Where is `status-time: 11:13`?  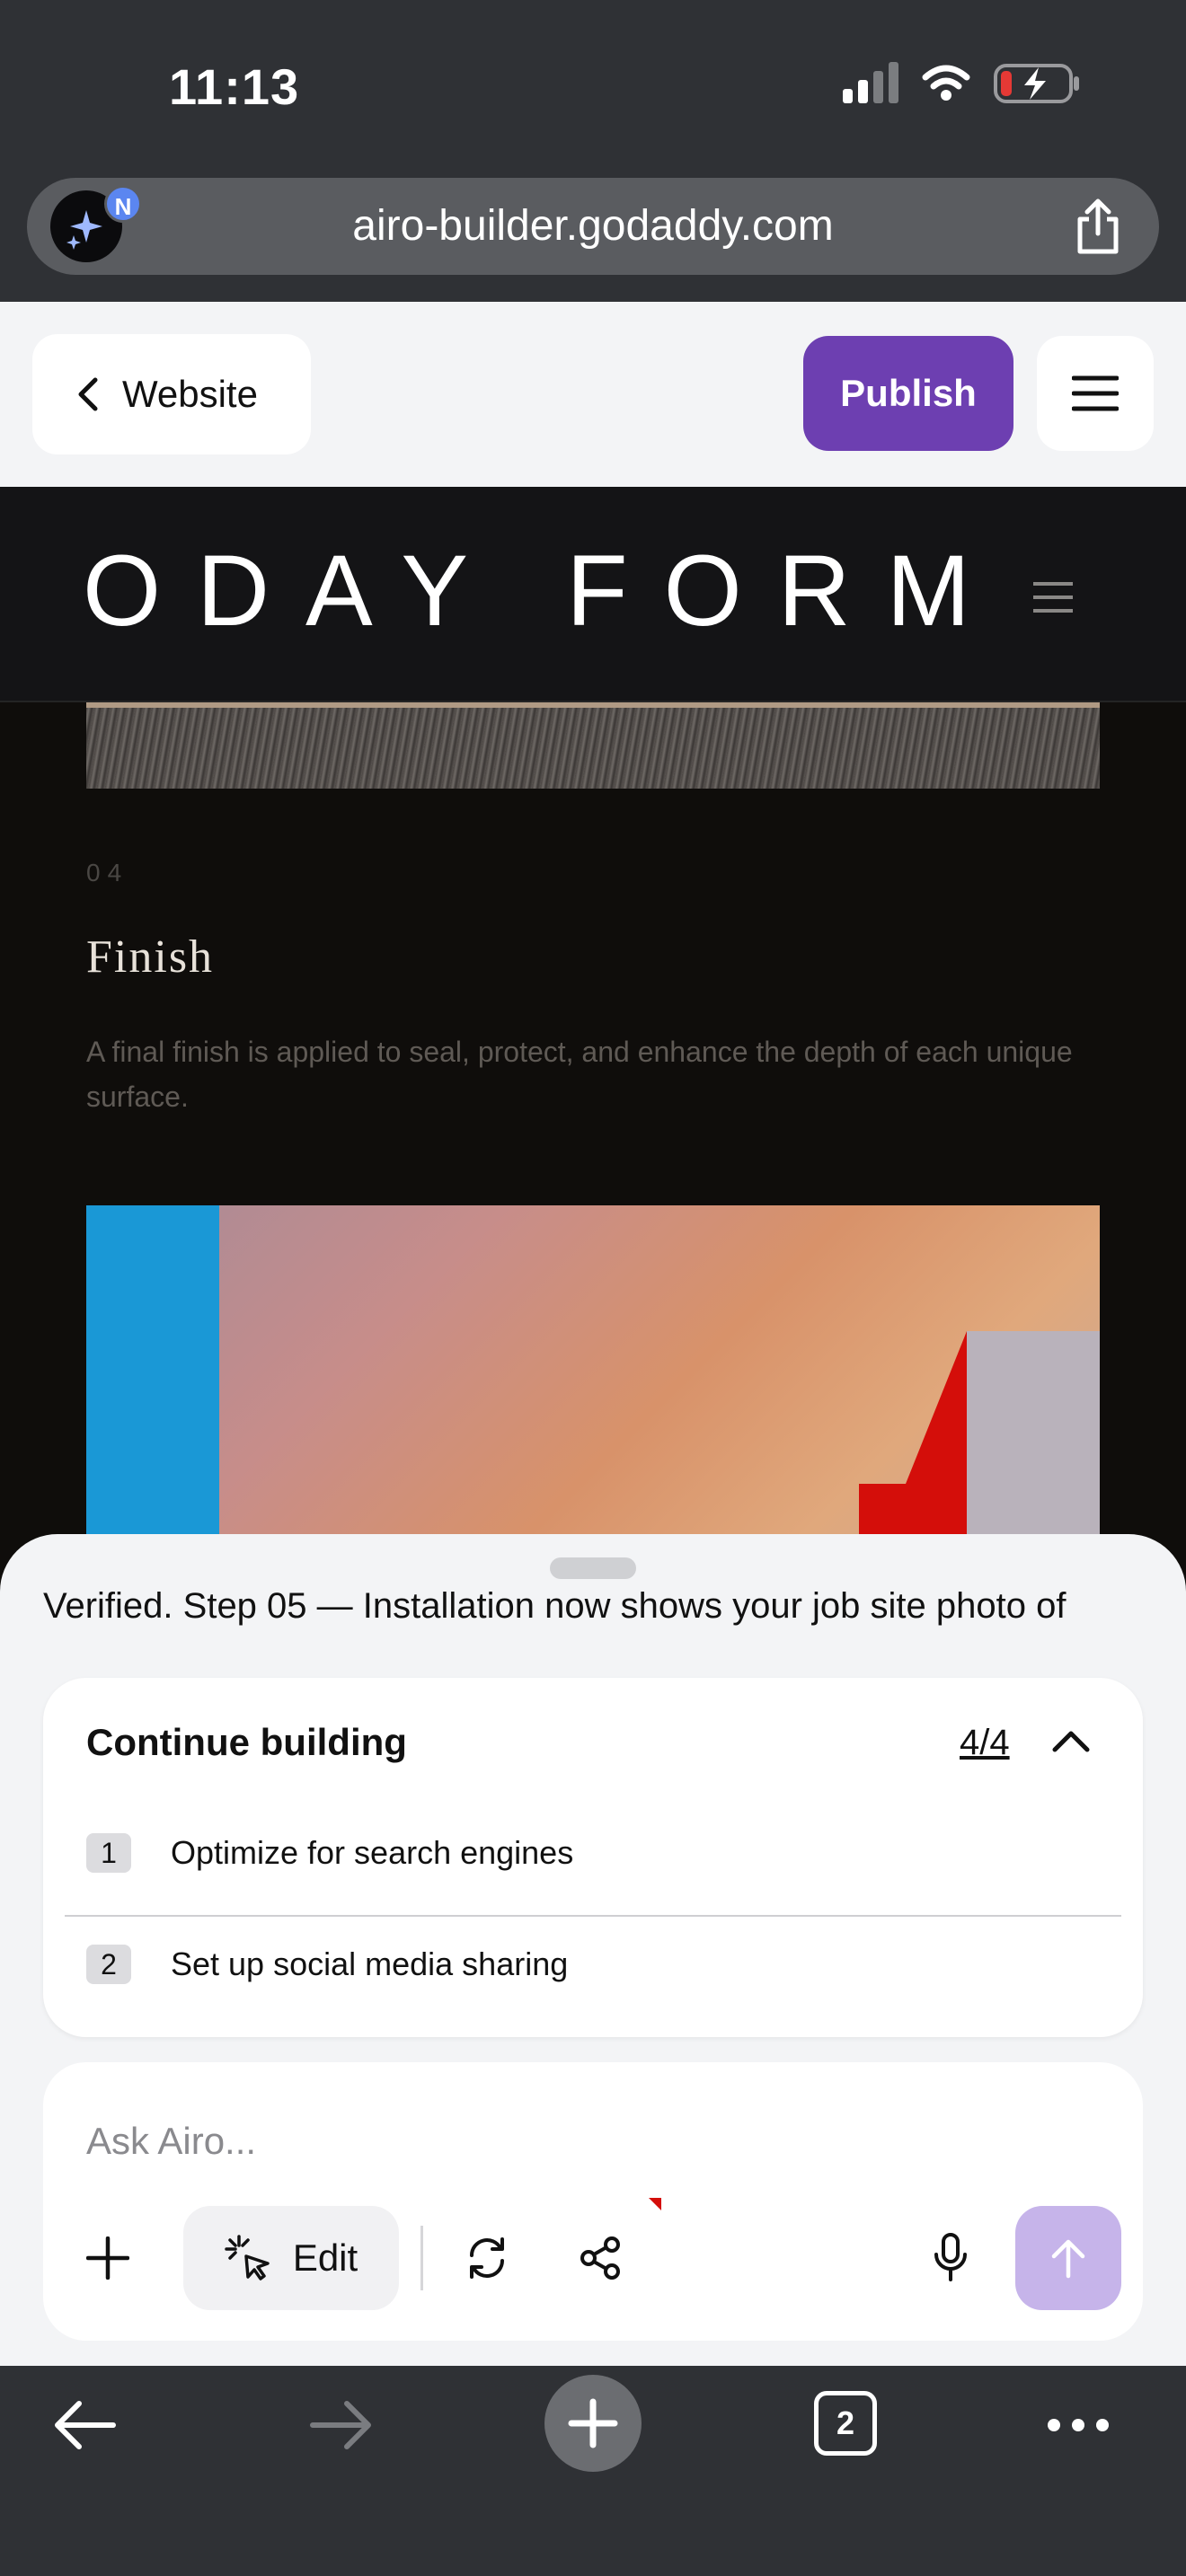 status-time: 11:13 is located at coordinates (234, 86).